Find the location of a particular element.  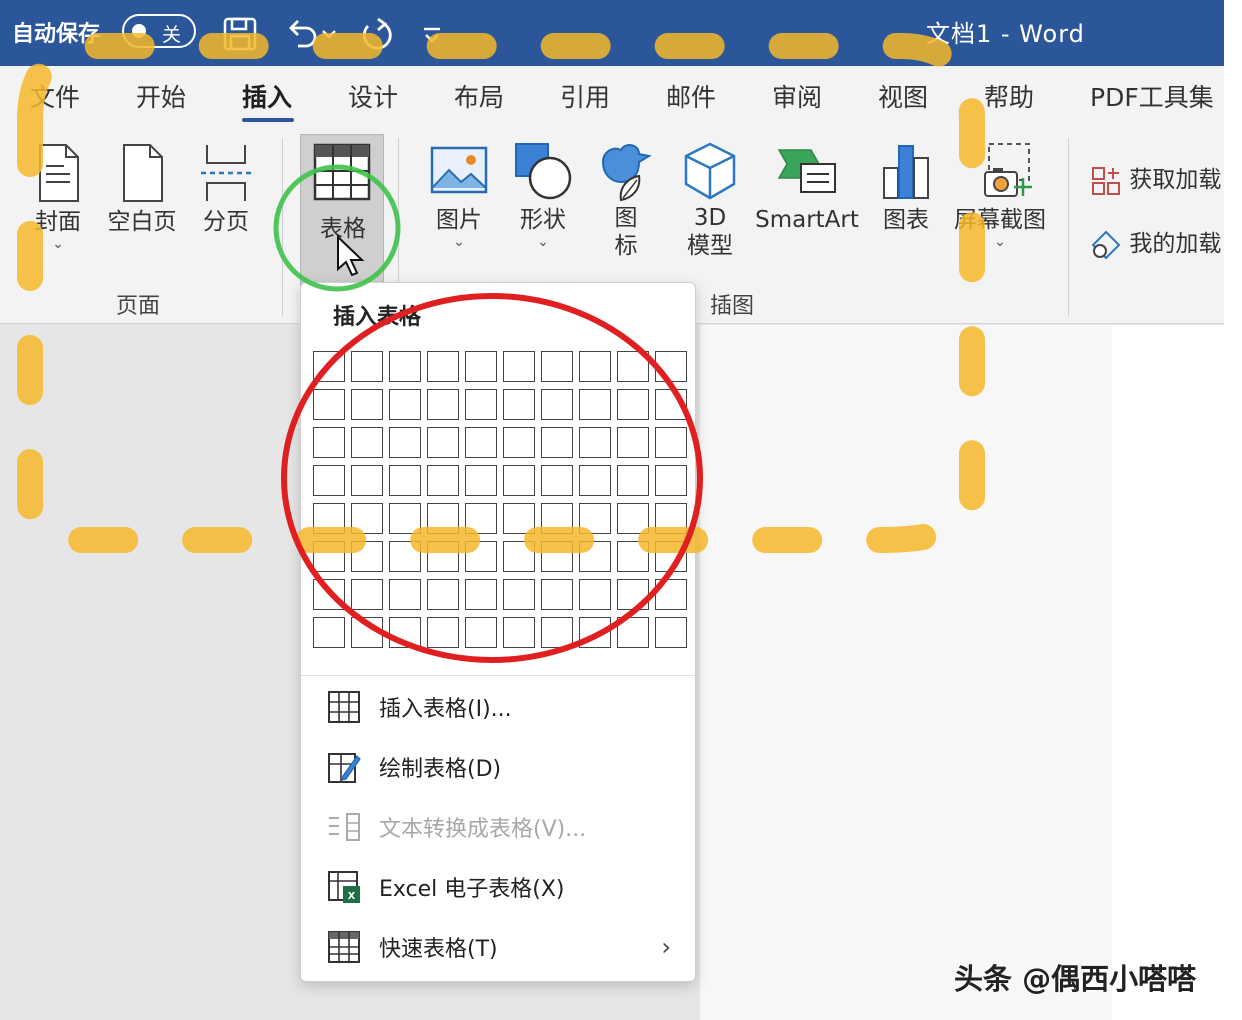

3d-models-button: 3D 模型 is located at coordinates (710, 200).